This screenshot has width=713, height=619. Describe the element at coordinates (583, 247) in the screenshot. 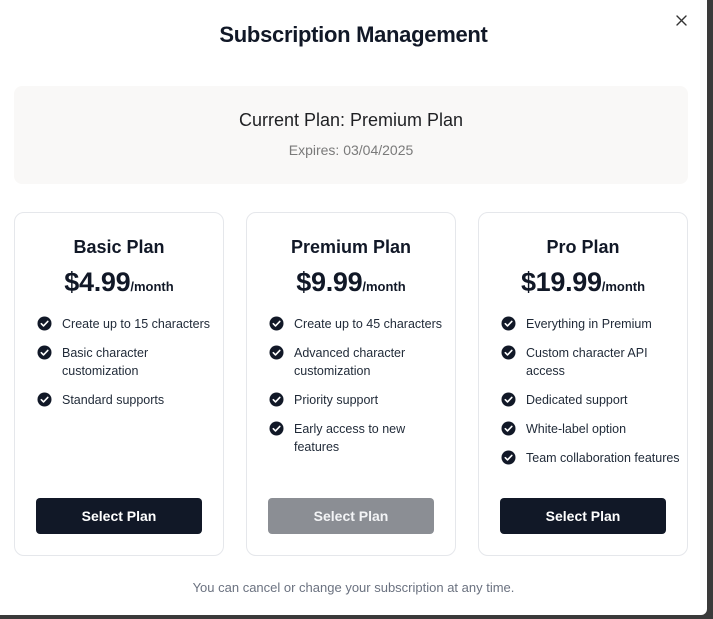

I see `plan-name: Pro Plan` at that location.